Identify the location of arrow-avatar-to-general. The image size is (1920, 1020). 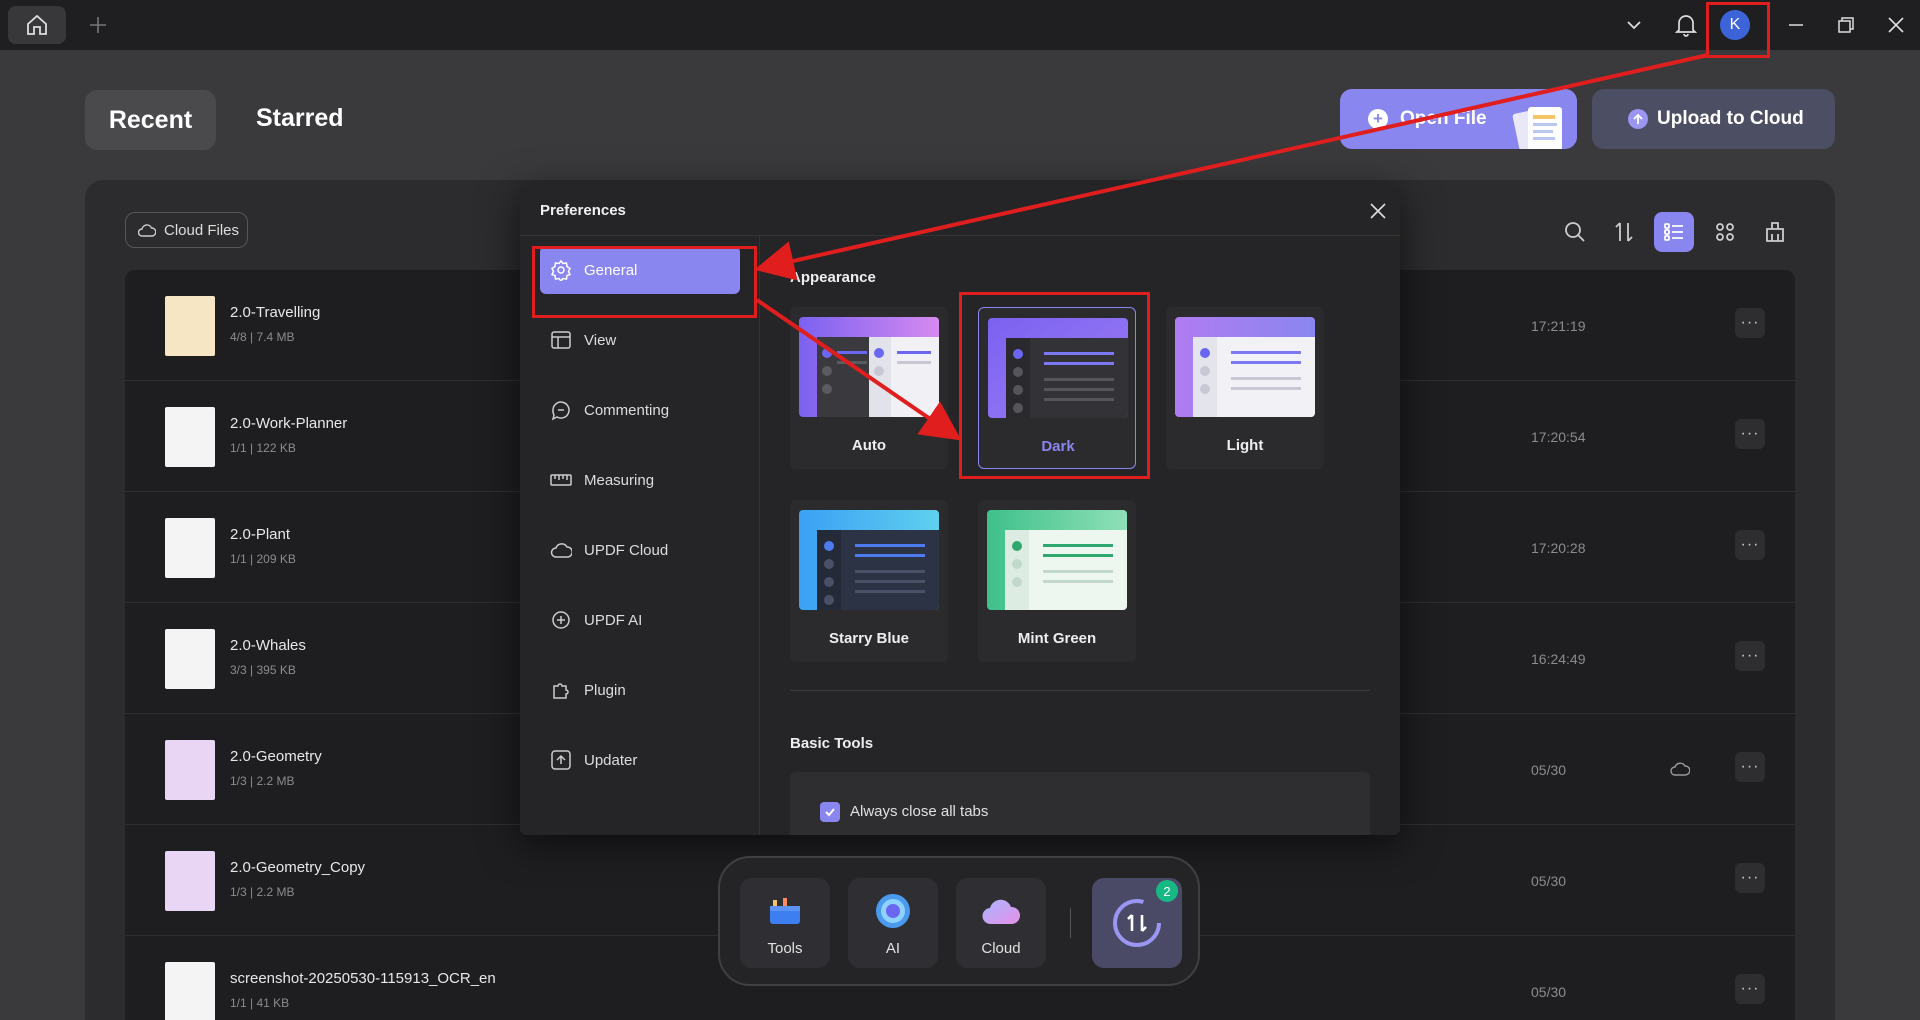
(1231, 167).